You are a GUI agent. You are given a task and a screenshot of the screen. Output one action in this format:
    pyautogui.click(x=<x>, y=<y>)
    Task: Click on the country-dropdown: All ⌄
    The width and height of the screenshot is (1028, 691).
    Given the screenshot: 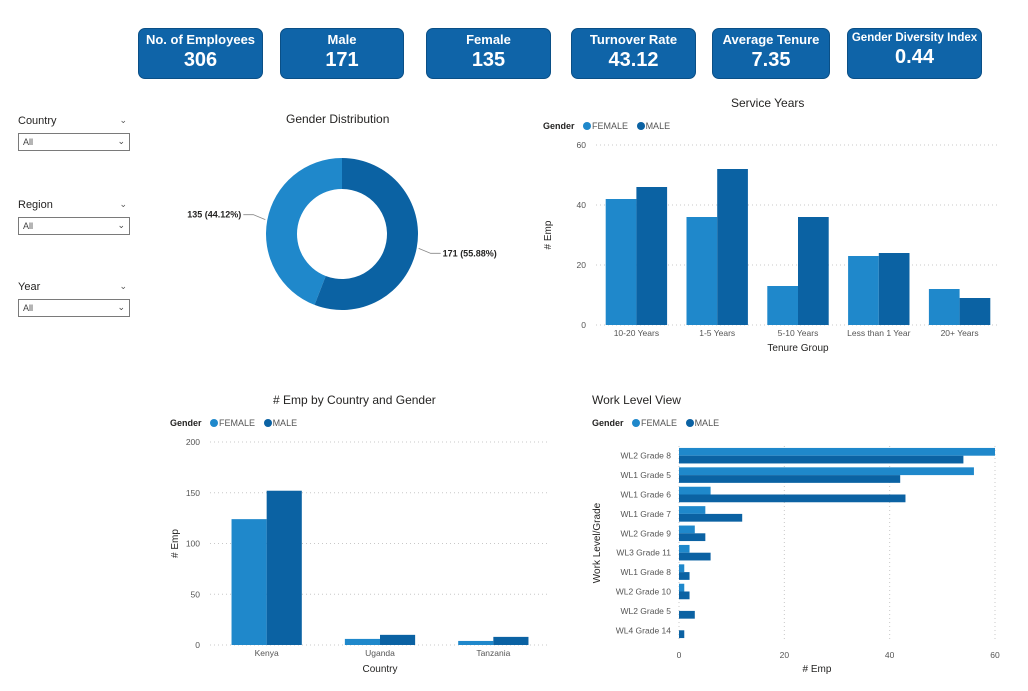 What is the action you would take?
    pyautogui.click(x=74, y=142)
    